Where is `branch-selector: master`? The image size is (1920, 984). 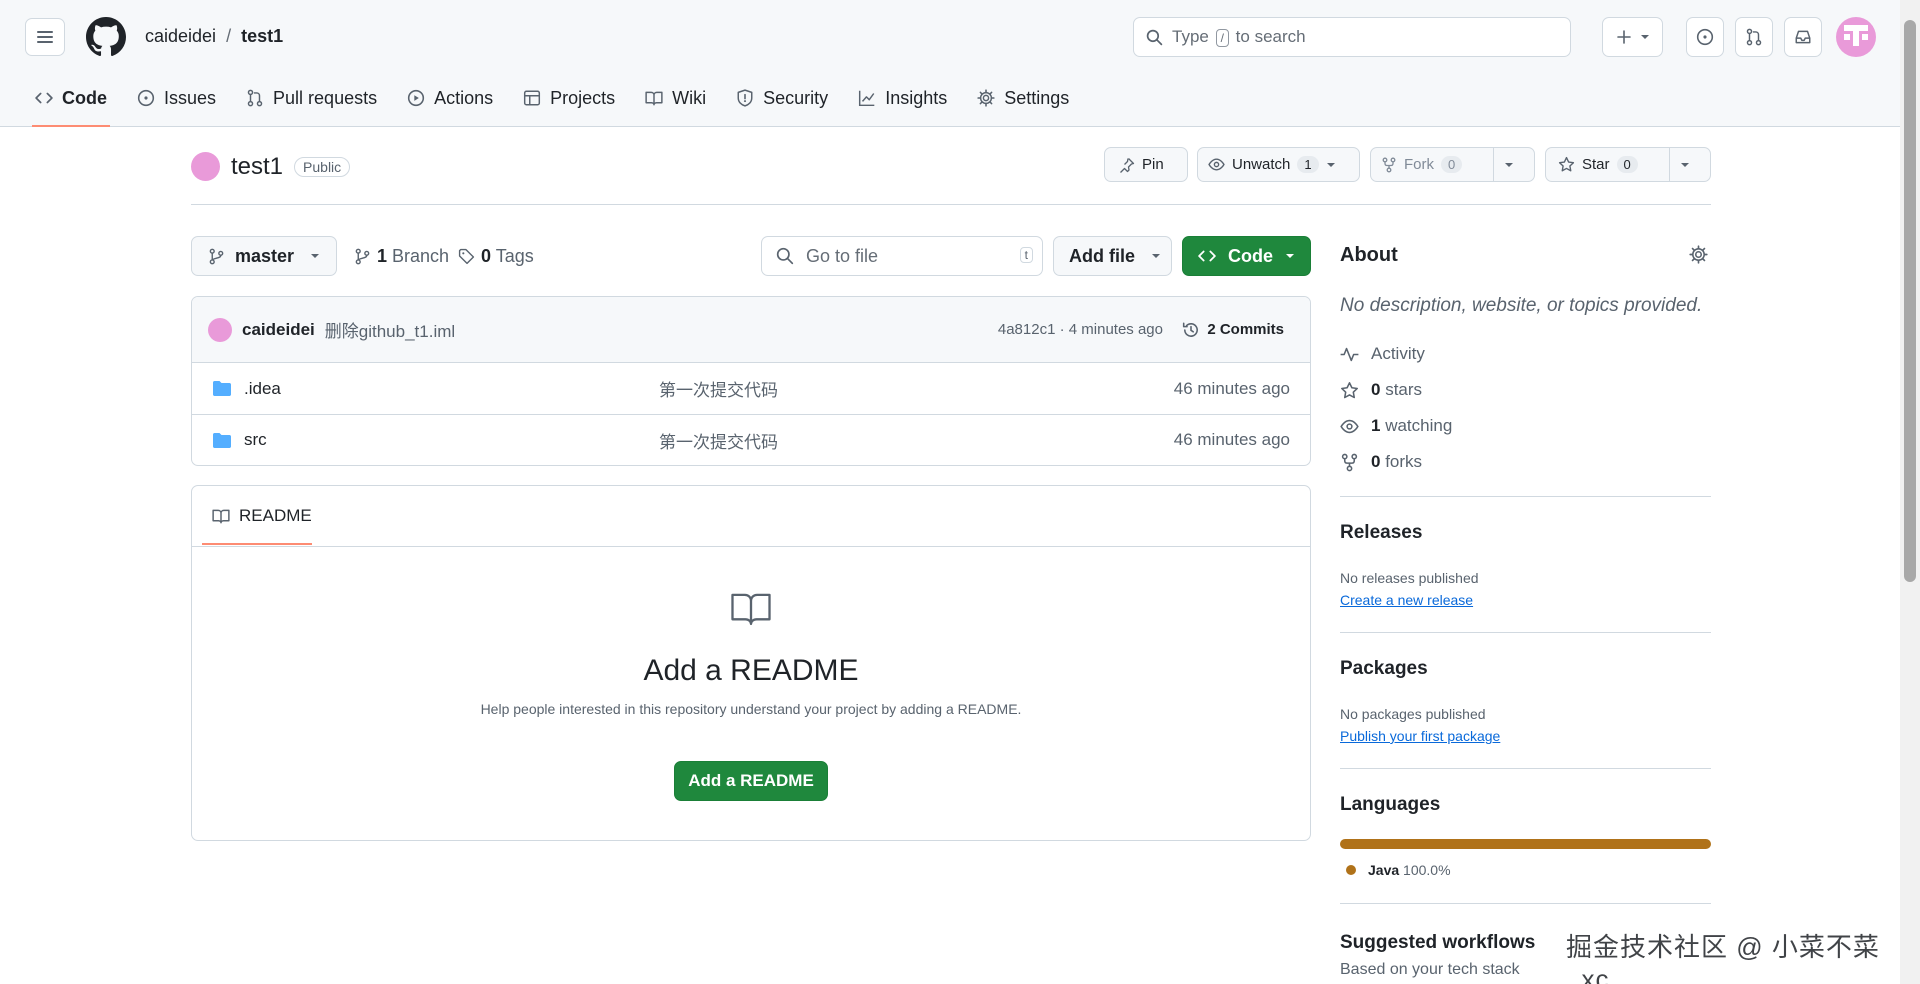
branch-selector: master is located at coordinates (264, 256).